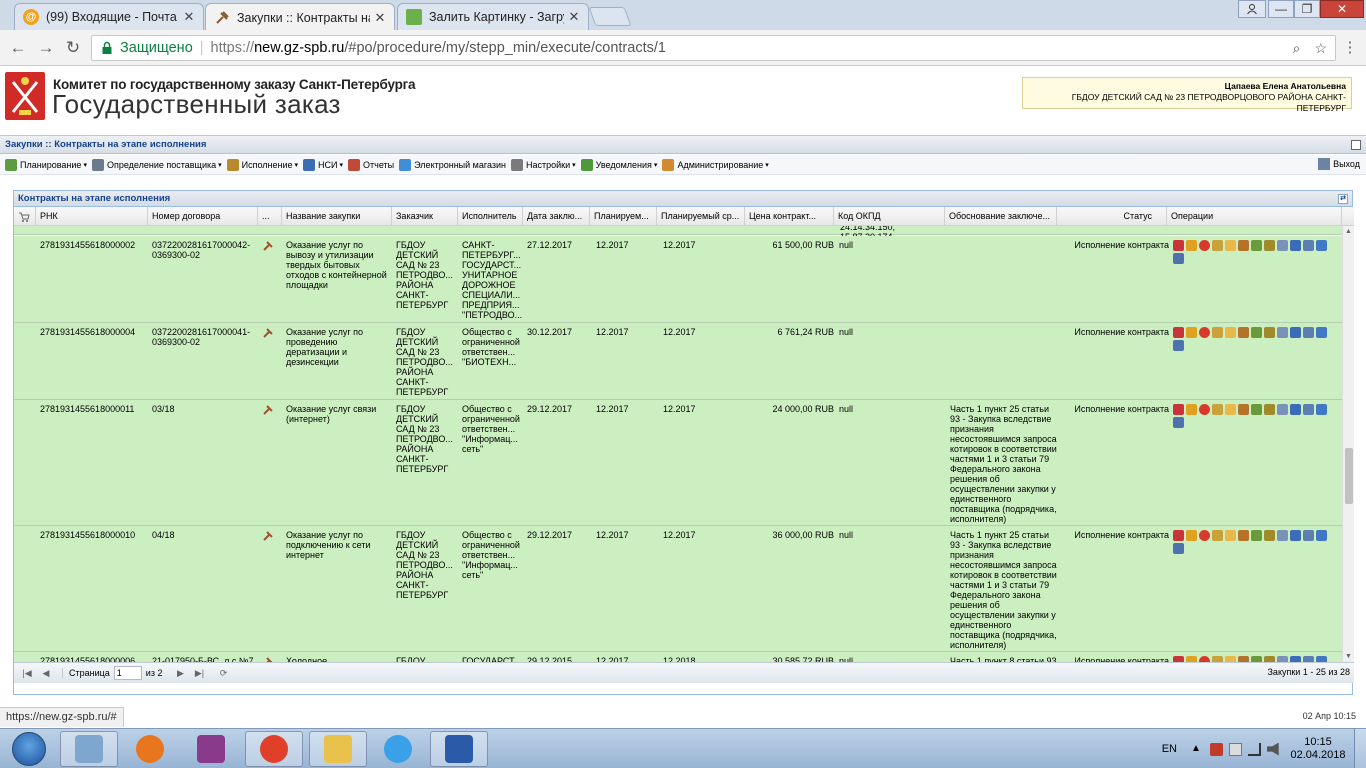 The width and height of the screenshot is (1366, 768). I want to click on exit-button: Выход, so click(1339, 164).